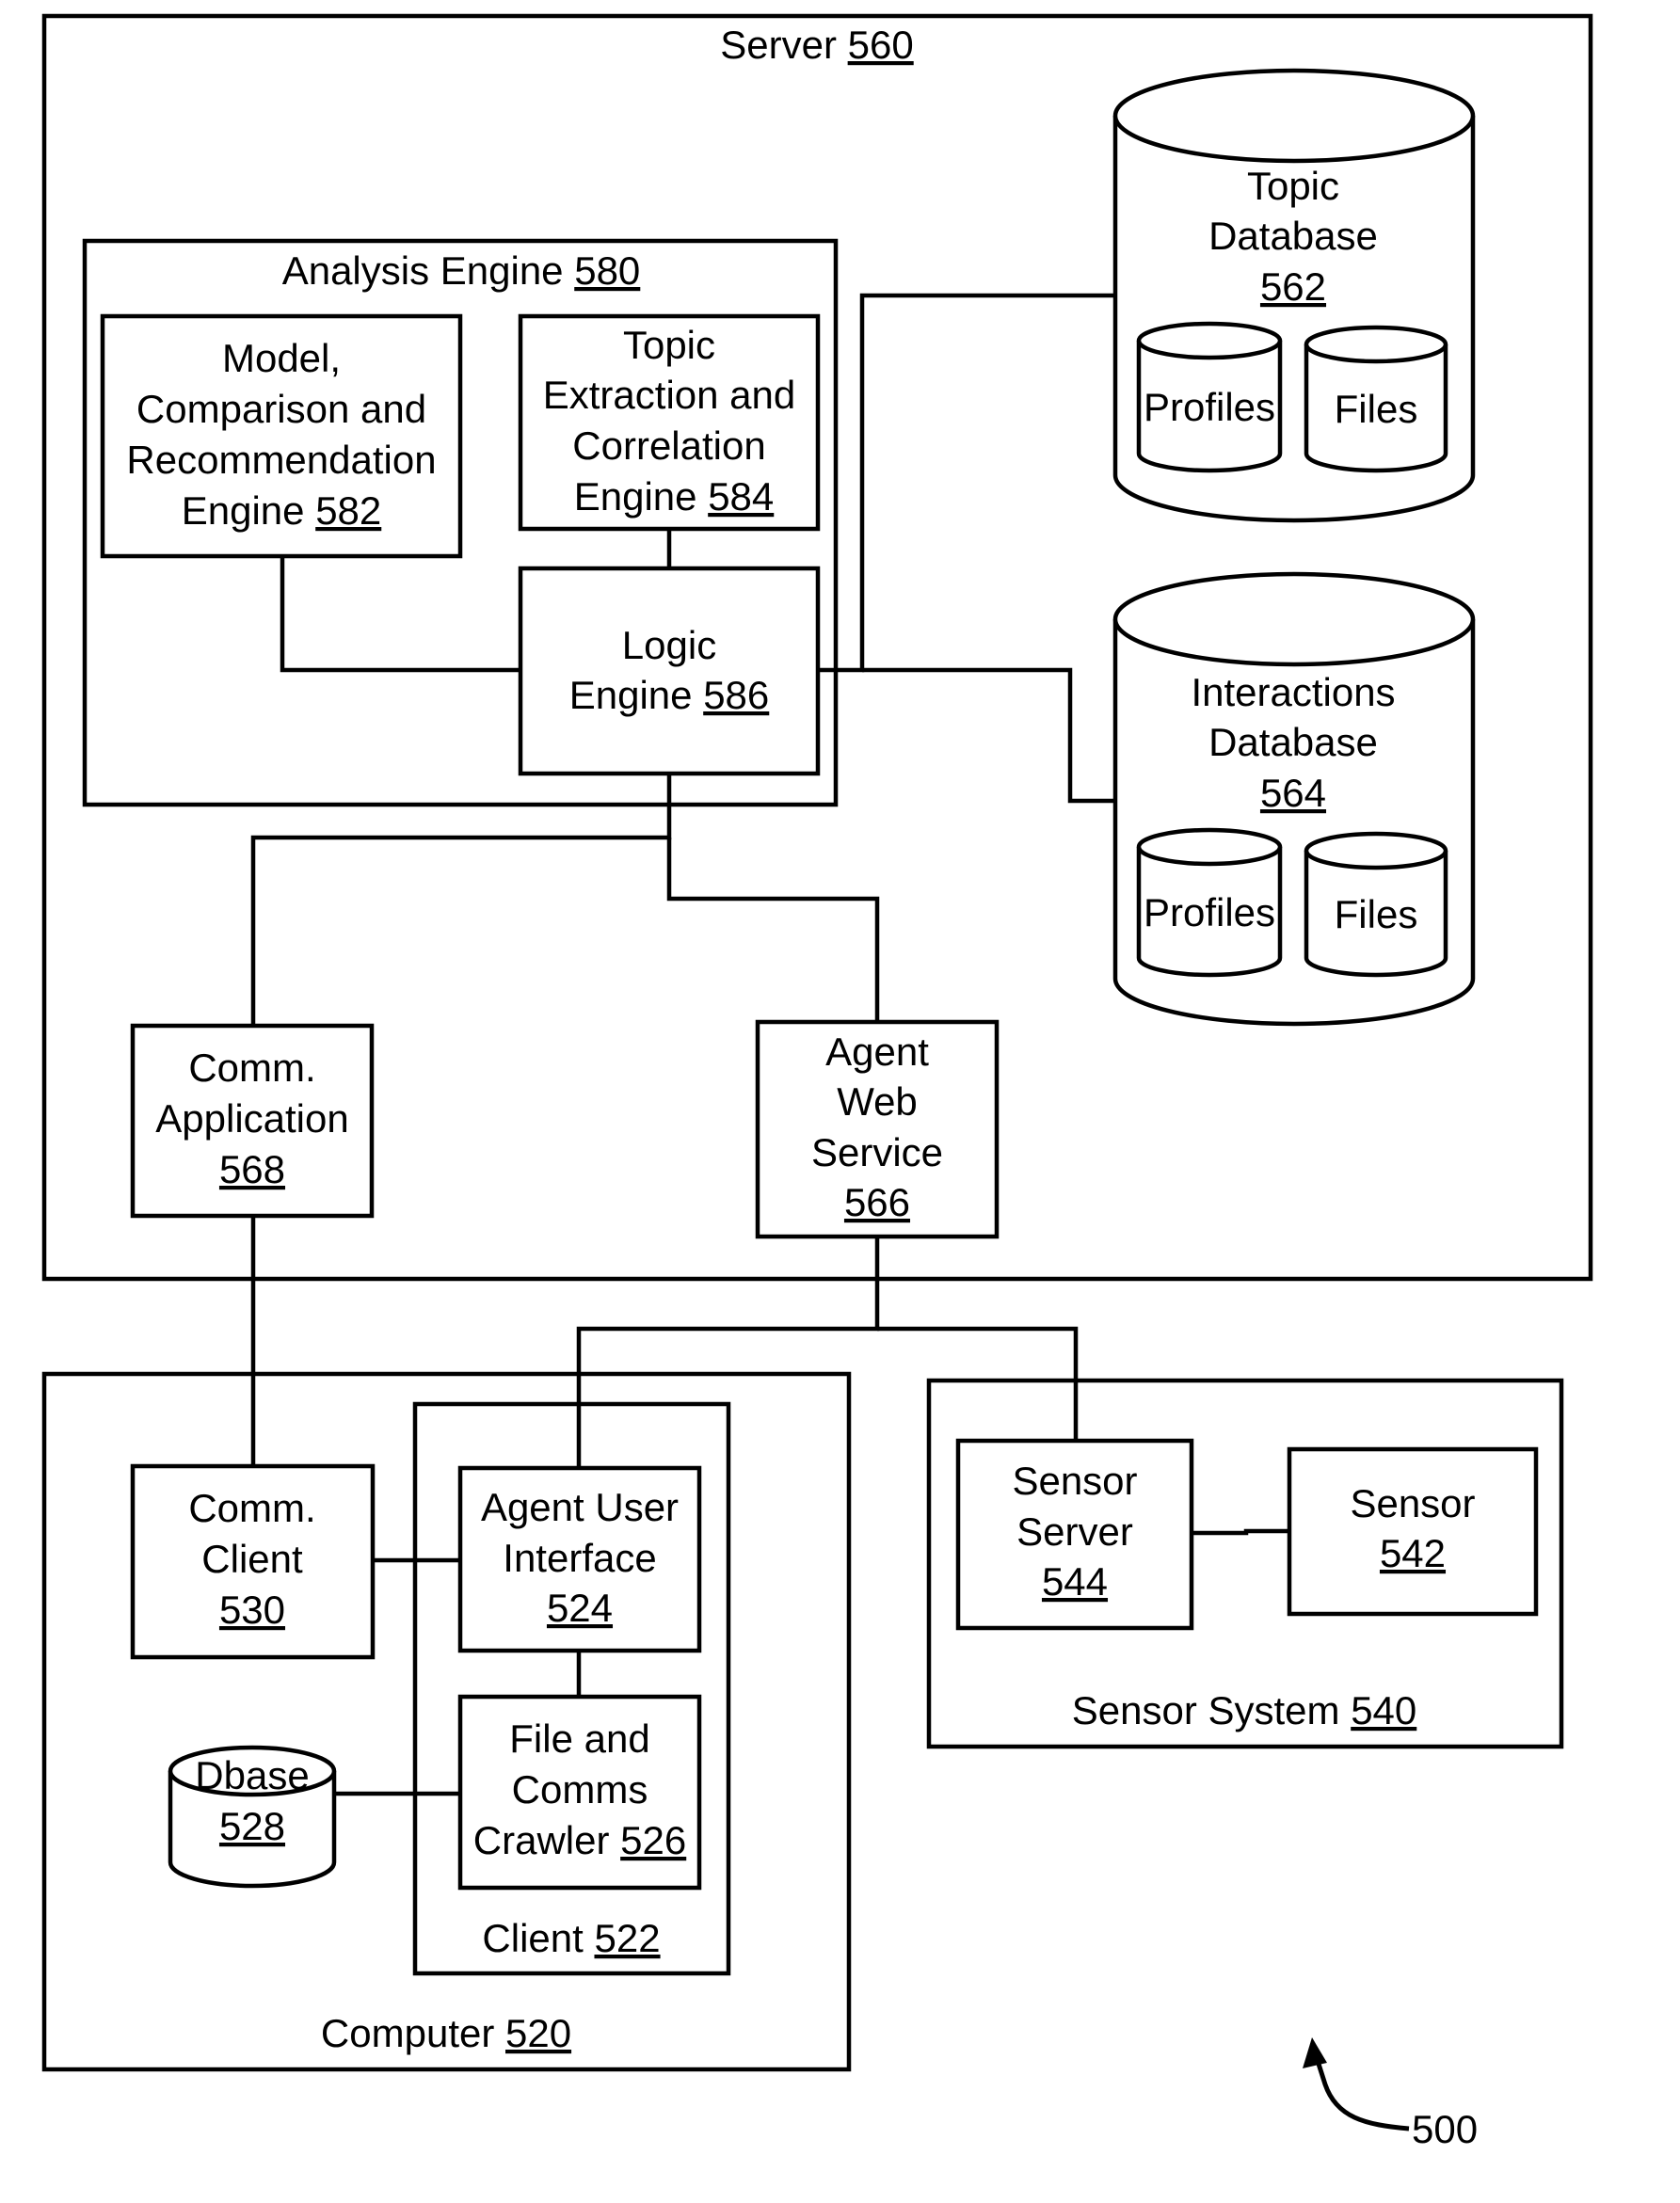 The height and width of the screenshot is (2203, 1680). I want to click on dbase: Dbase 528, so click(252, 1817).